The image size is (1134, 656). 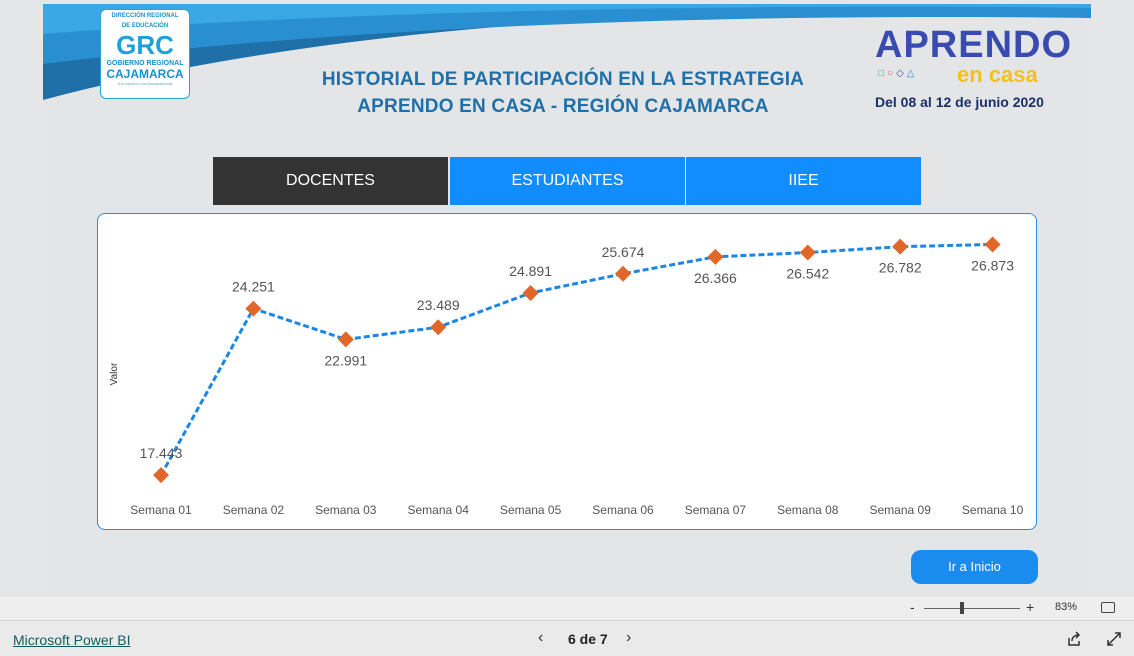 What do you see at coordinates (807, 274) in the screenshot?
I see `data-label: 26.542` at bounding box center [807, 274].